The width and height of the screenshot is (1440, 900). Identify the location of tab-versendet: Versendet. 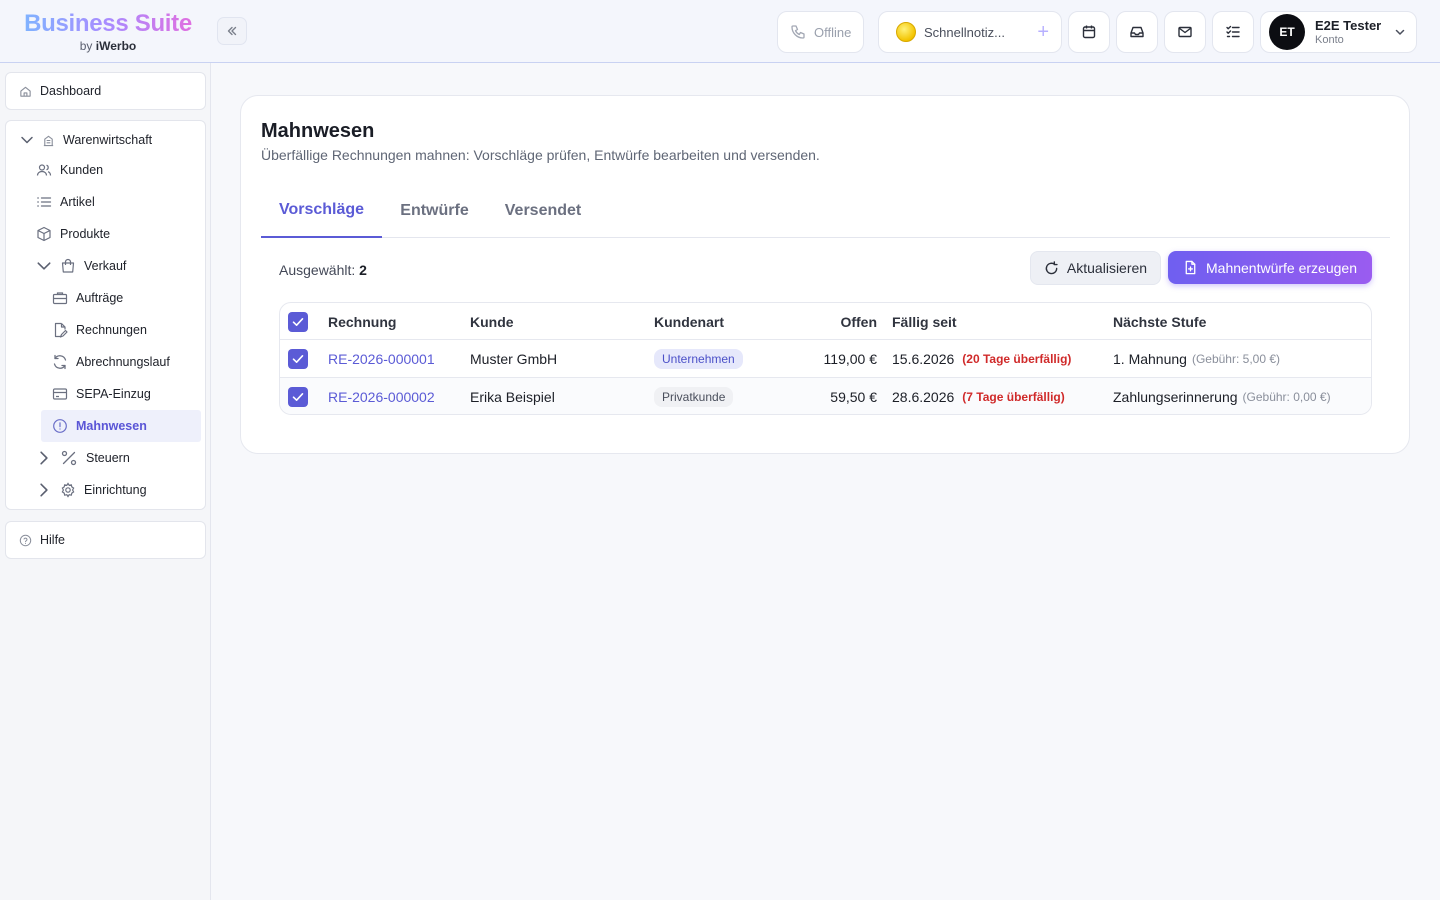
(543, 211).